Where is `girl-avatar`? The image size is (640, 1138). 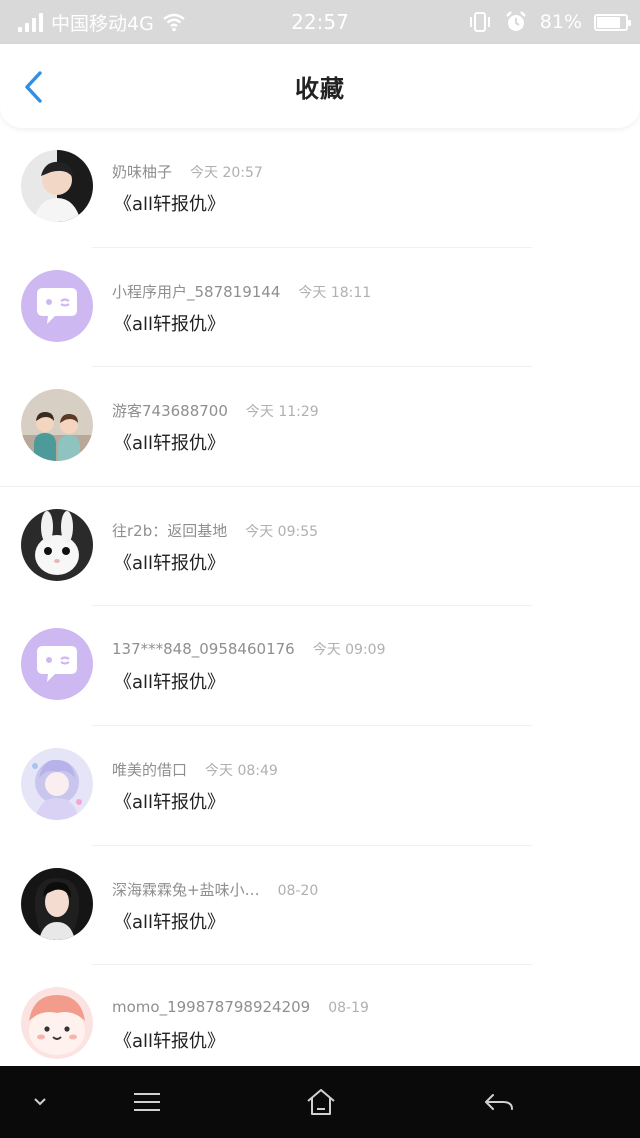 girl-avatar is located at coordinates (57, 903).